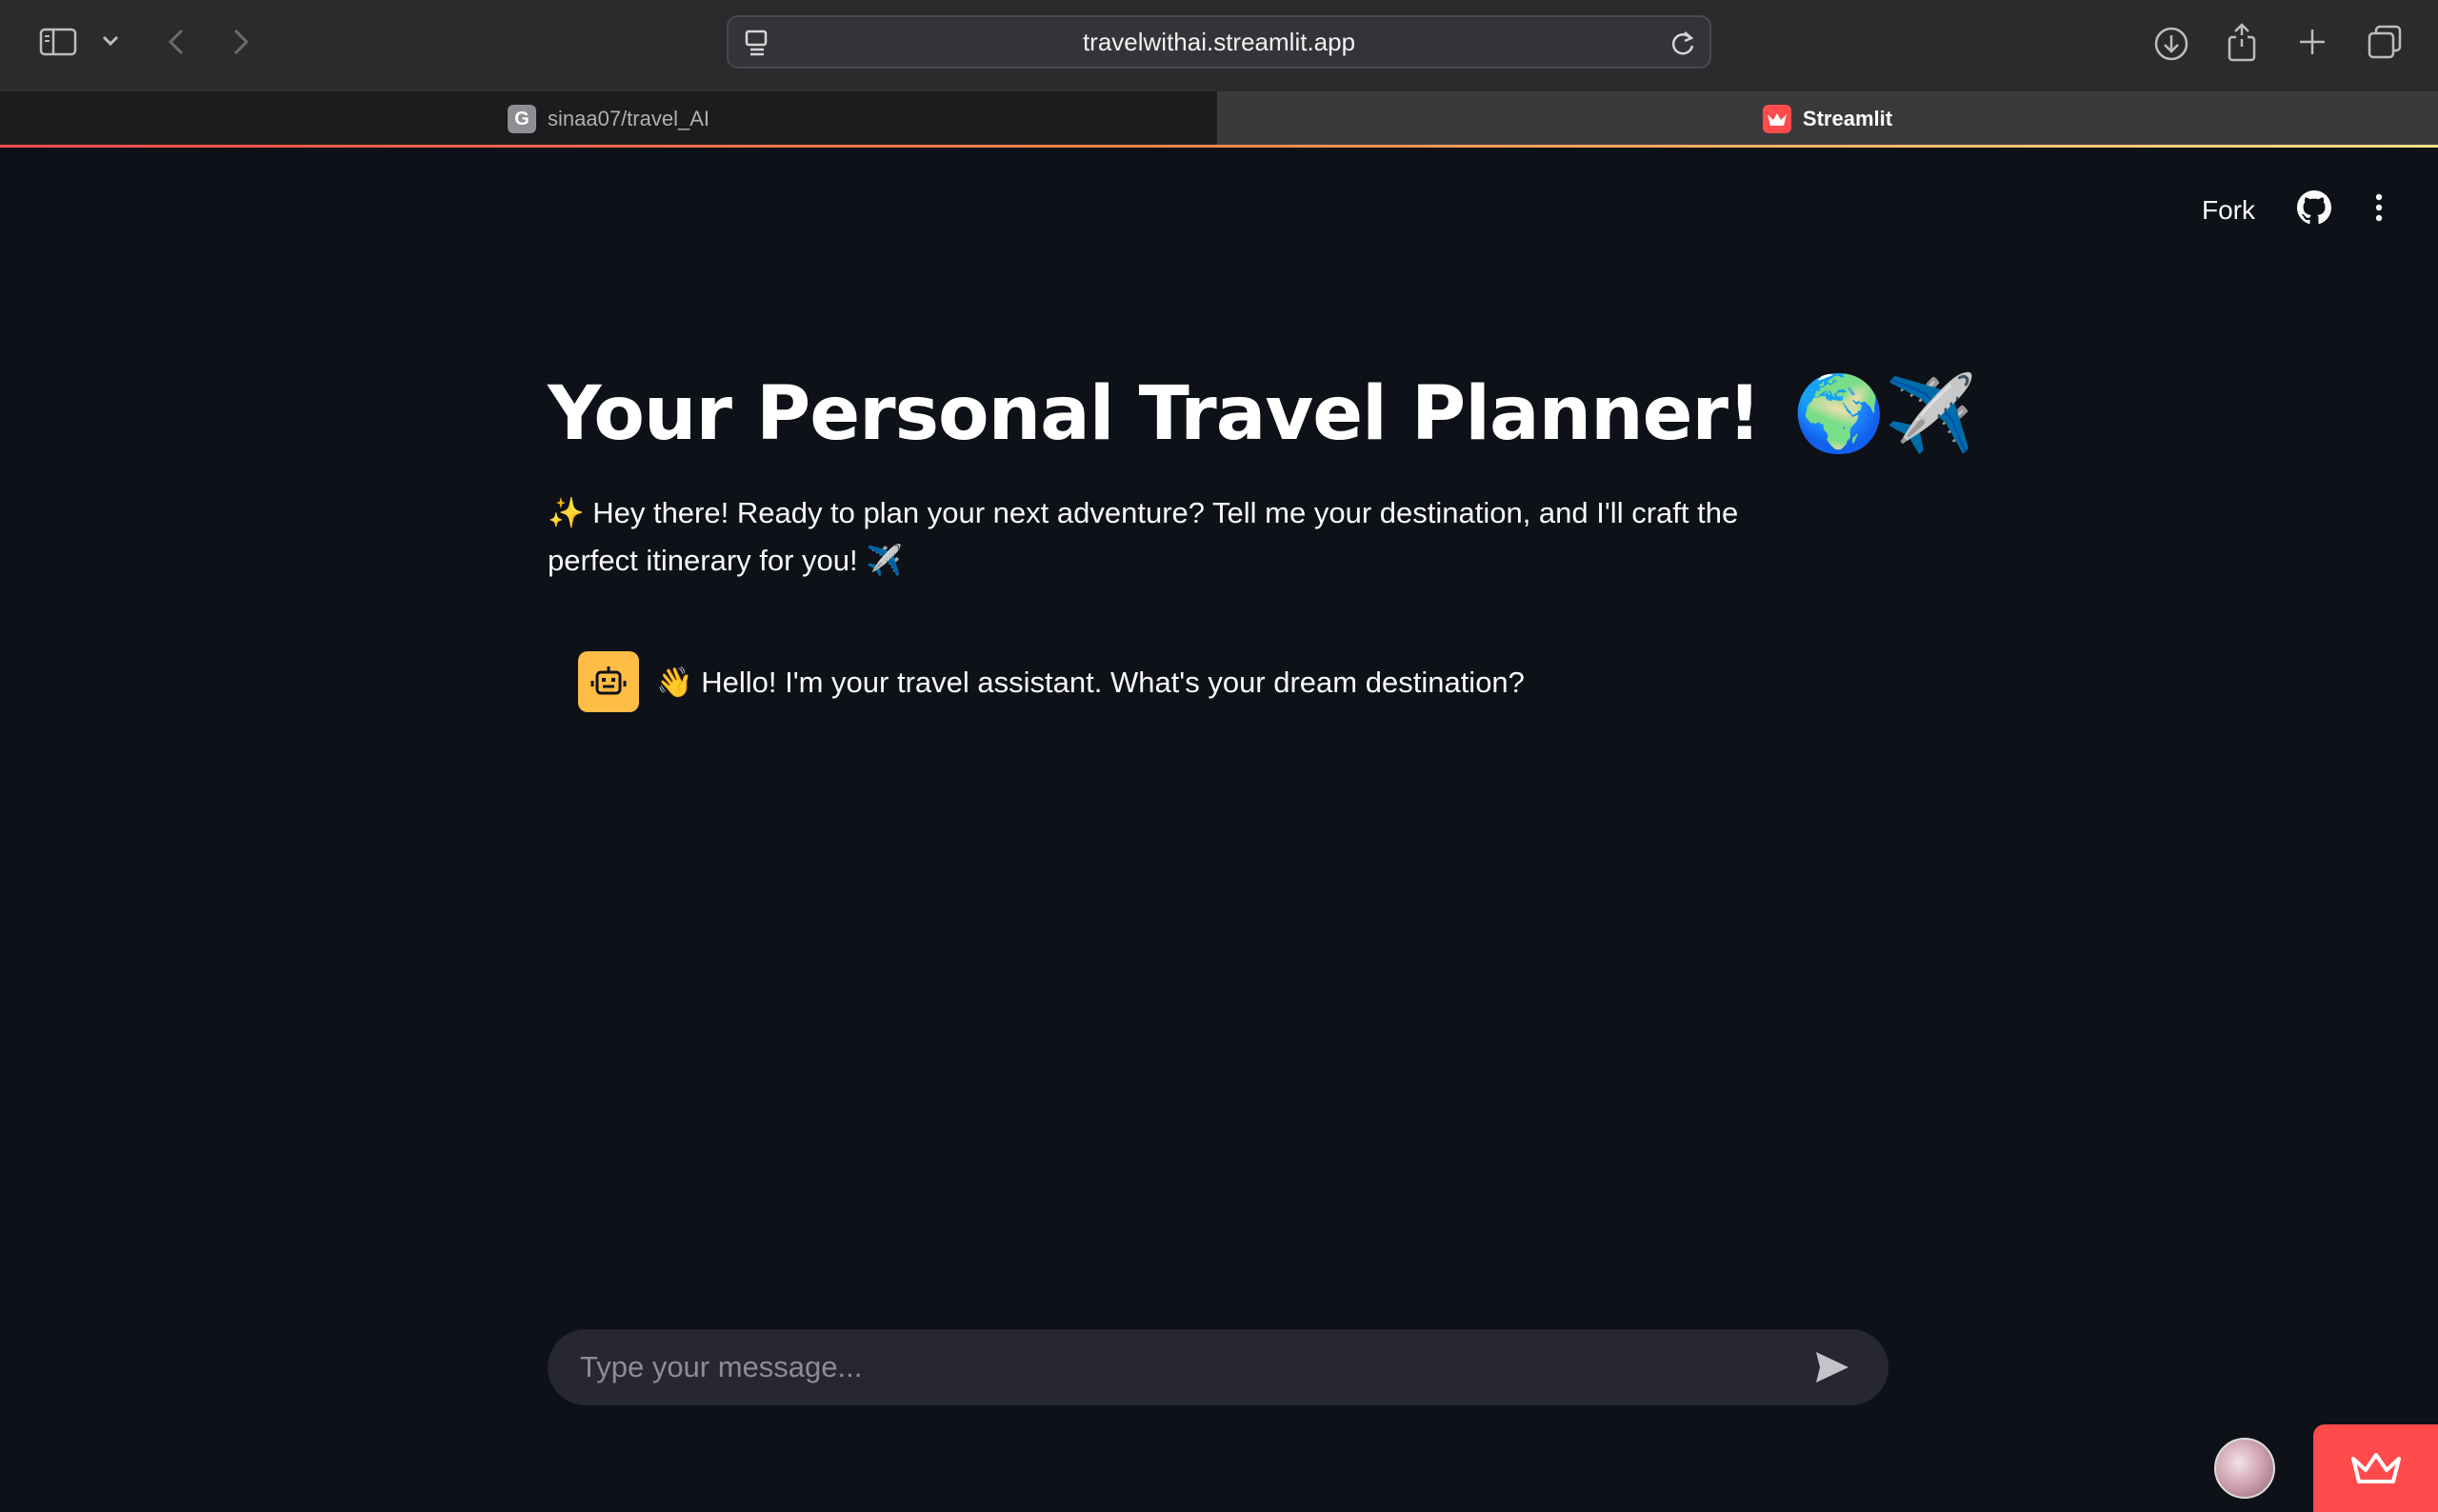 The width and height of the screenshot is (2438, 1512). I want to click on tab-label: Streamlit, so click(1847, 118).